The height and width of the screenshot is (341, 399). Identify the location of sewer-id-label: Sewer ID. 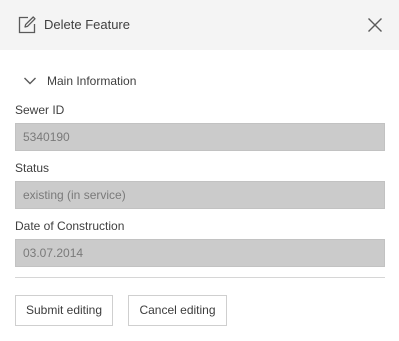
(40, 110).